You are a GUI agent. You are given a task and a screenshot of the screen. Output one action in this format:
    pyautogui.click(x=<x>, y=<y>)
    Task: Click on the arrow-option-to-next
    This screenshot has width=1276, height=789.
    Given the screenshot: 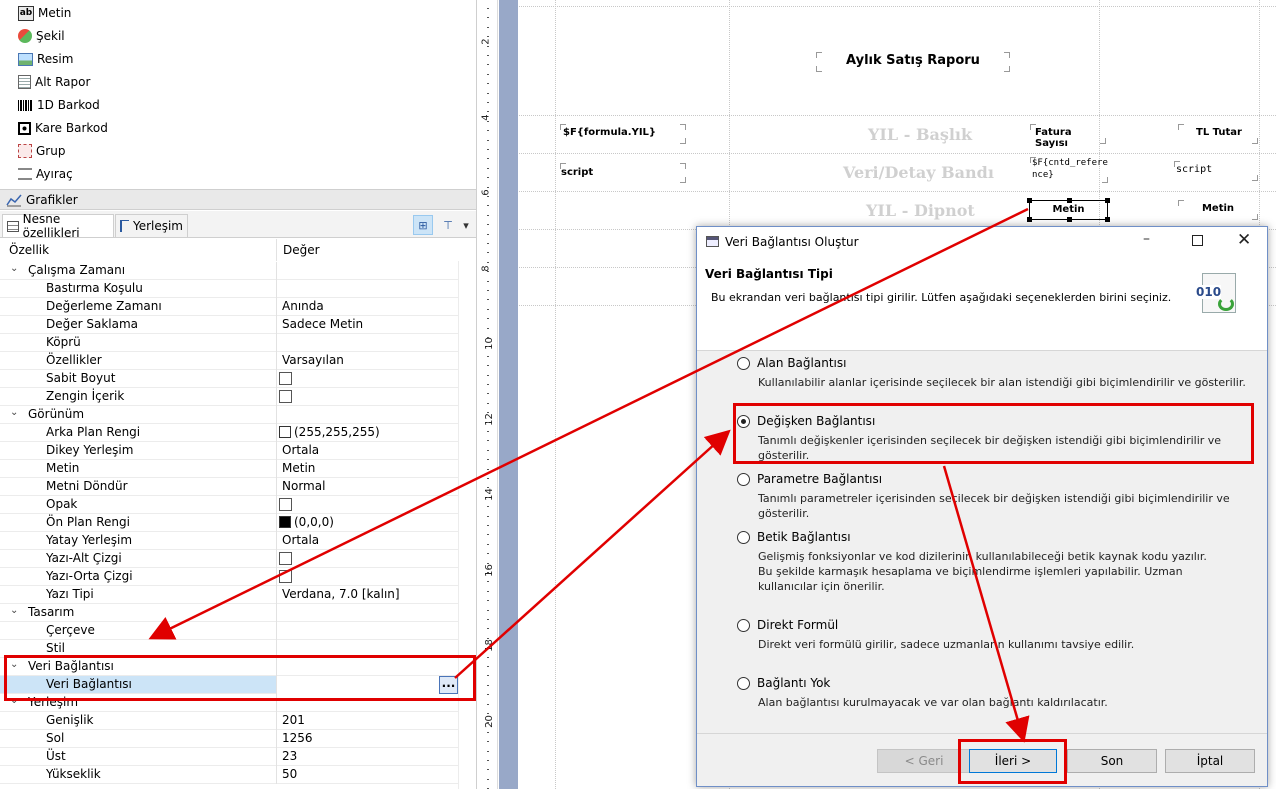 What is the action you would take?
    pyautogui.click(x=986, y=604)
    